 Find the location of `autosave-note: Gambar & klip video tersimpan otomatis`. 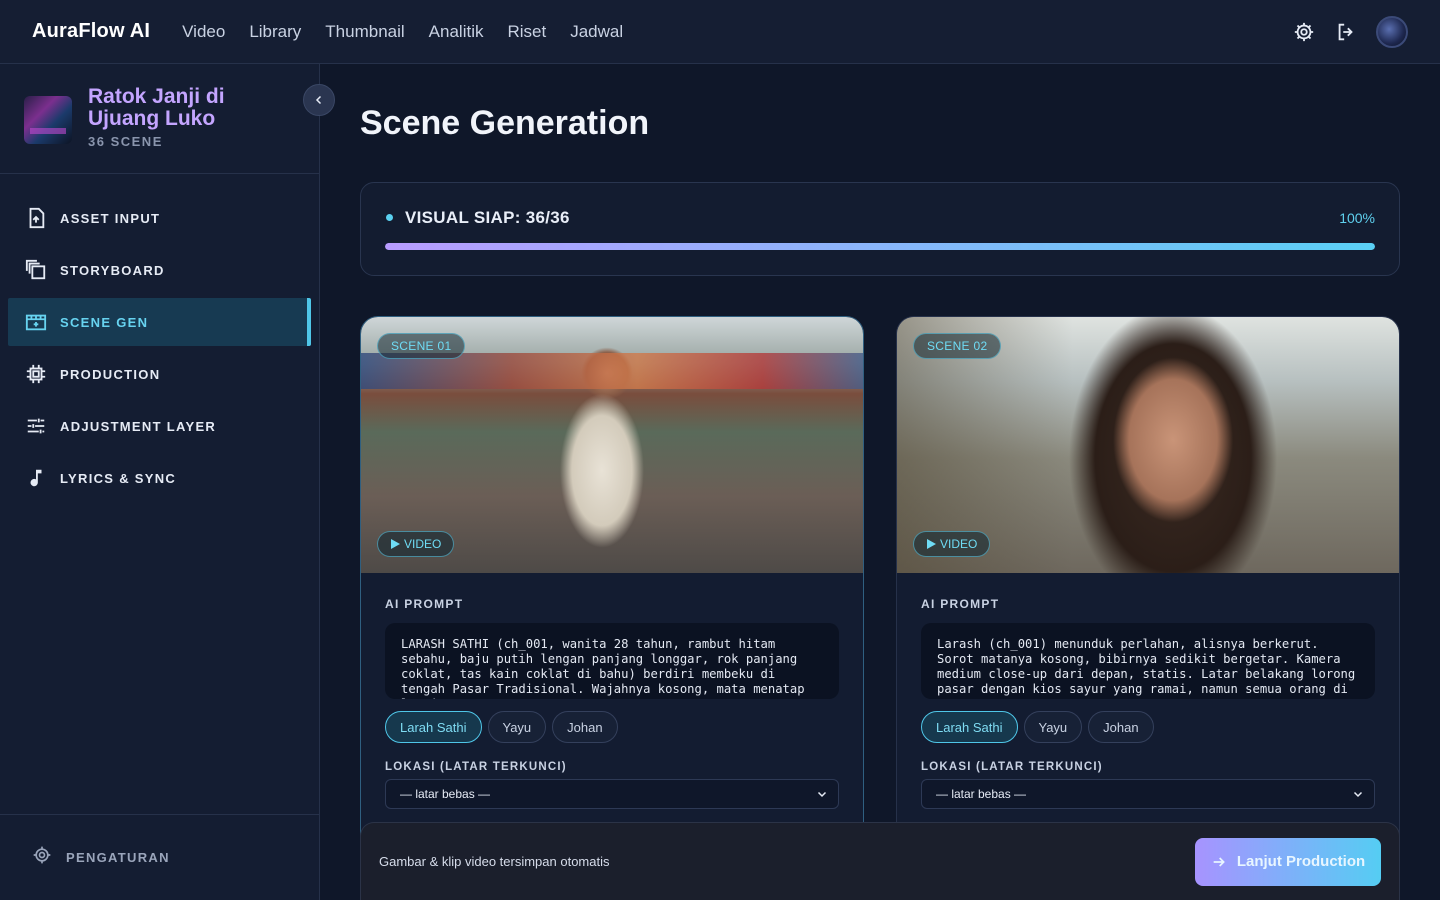

autosave-note: Gambar & klip video tersimpan otomatis is located at coordinates (494, 861).